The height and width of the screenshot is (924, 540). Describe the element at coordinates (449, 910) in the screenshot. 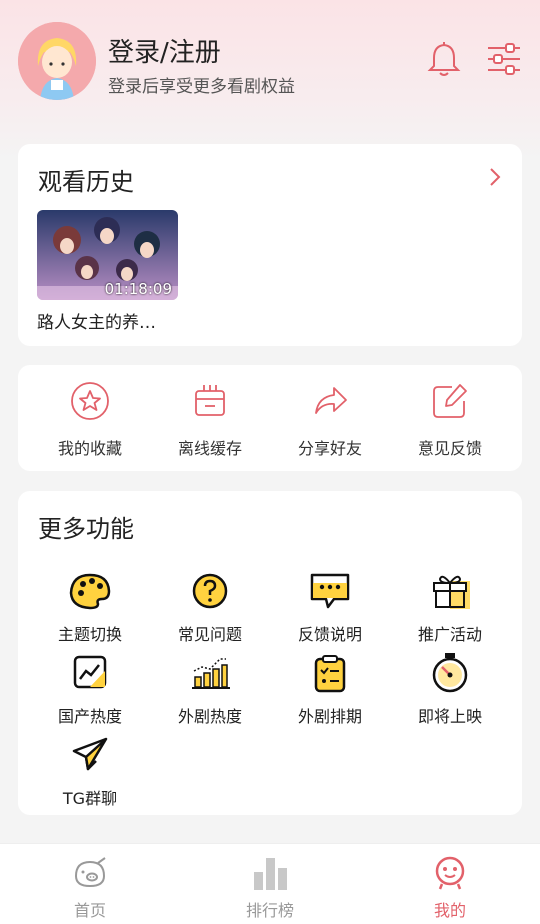

I see `tab-mine-label: 我的` at that location.